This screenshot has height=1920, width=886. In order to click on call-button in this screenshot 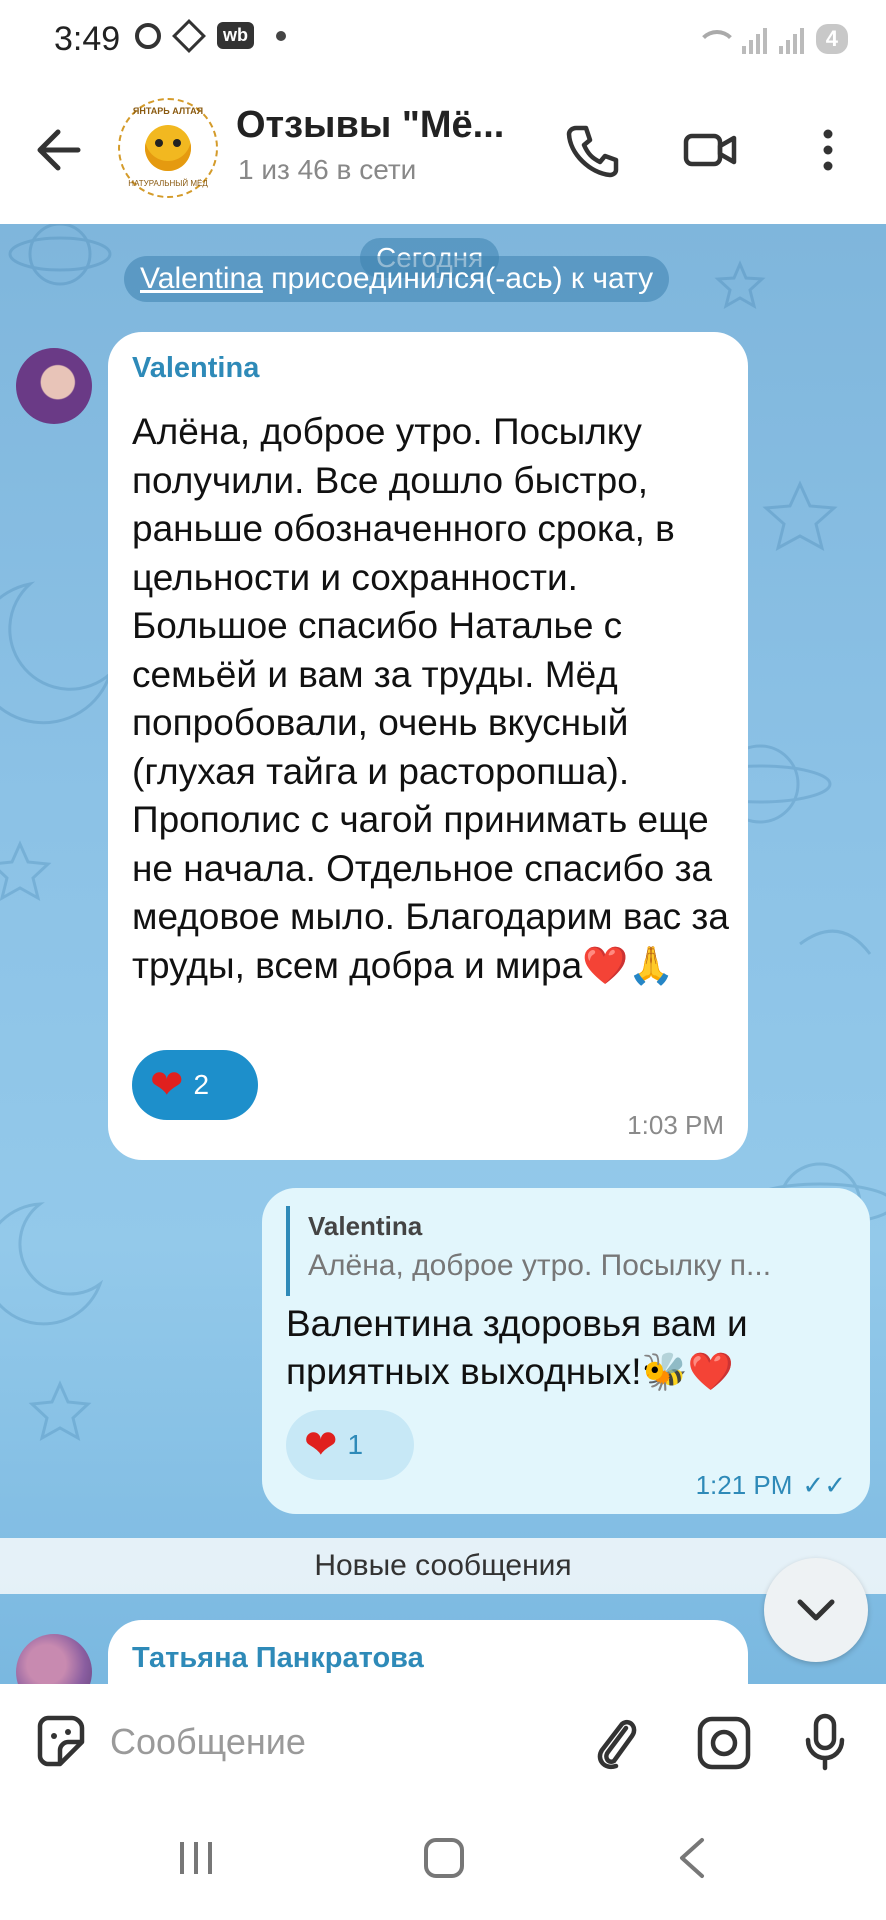, I will do `click(592, 150)`.